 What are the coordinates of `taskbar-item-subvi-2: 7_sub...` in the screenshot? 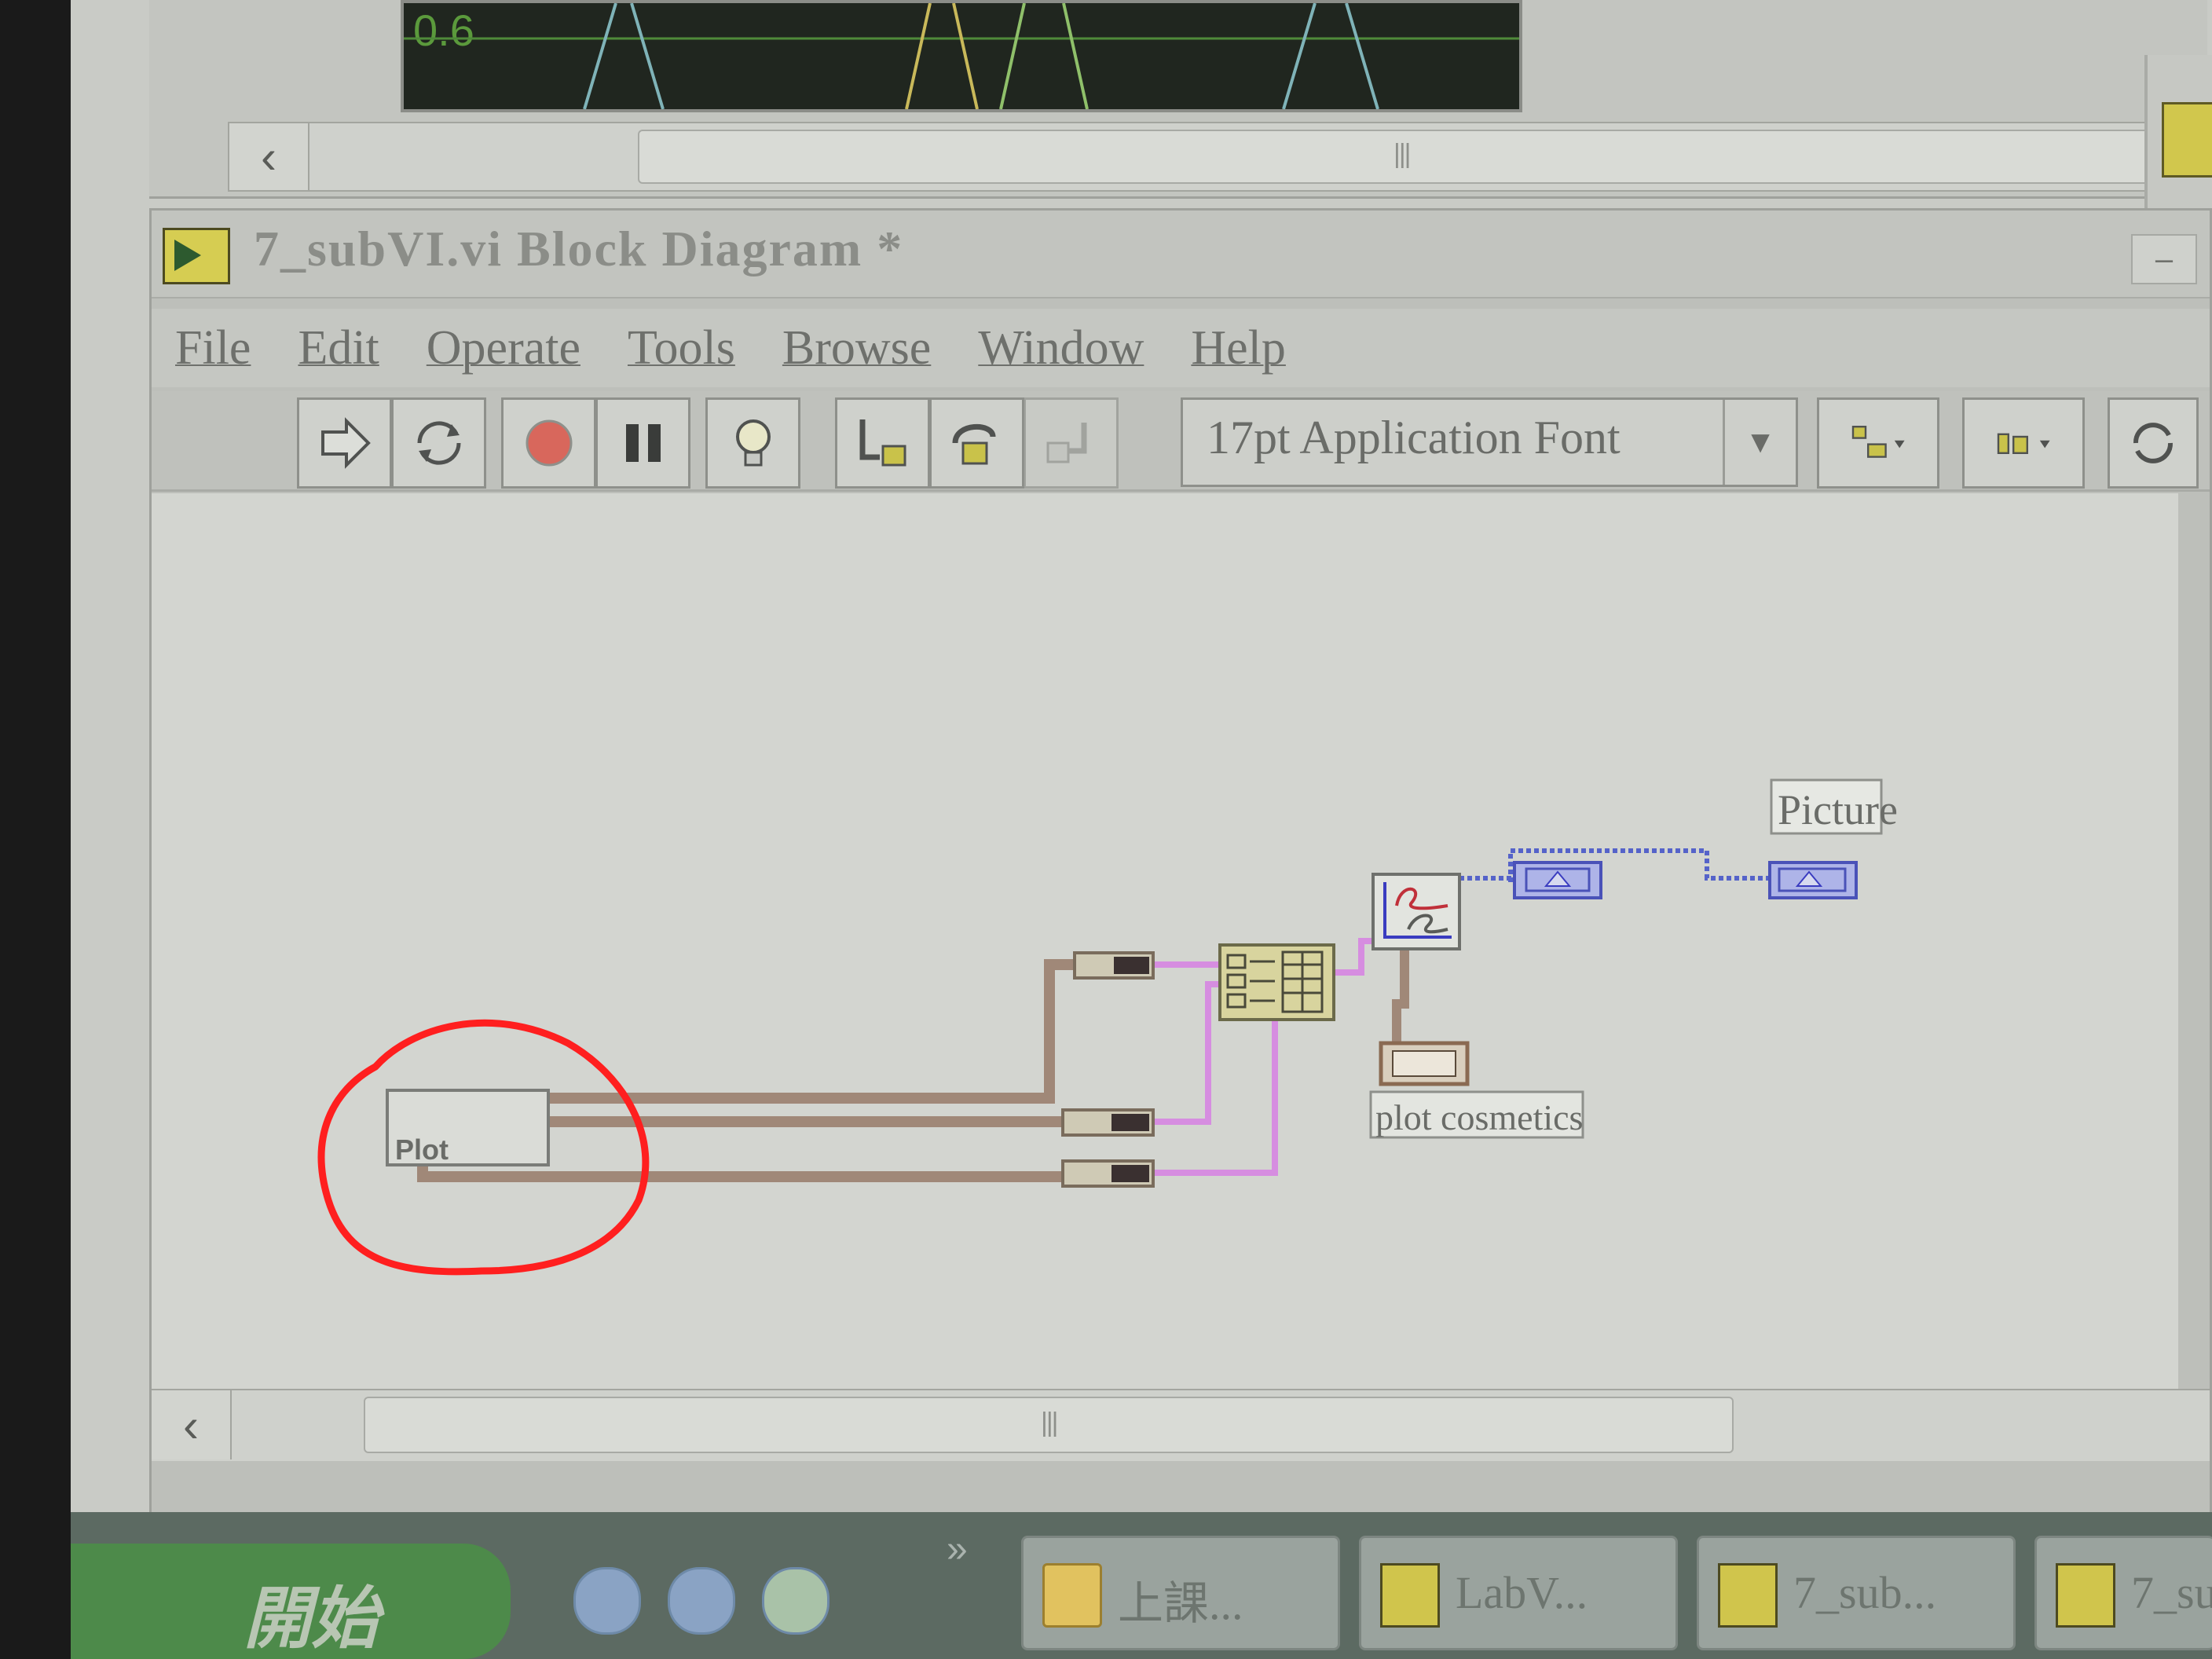 It's located at (2123, 1593).